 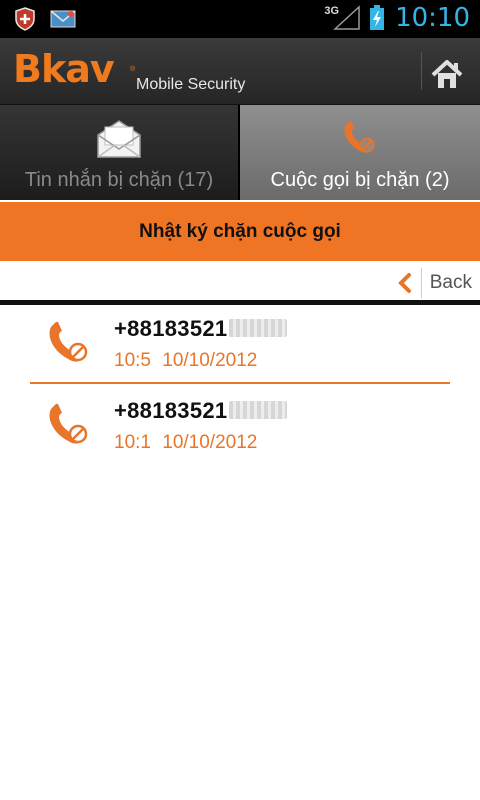 I want to click on network-type: 3G, so click(x=332, y=11).